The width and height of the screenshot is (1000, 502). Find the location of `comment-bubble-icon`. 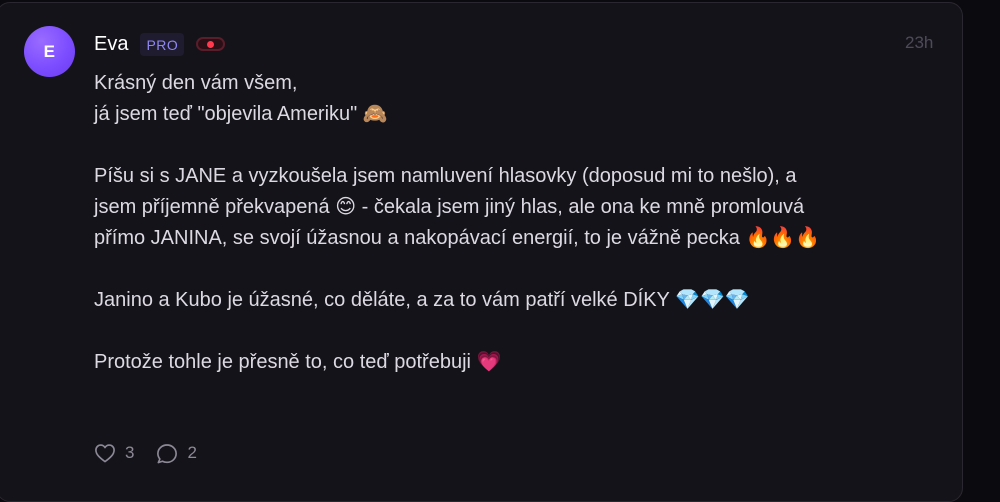

comment-bubble-icon is located at coordinates (167, 453).